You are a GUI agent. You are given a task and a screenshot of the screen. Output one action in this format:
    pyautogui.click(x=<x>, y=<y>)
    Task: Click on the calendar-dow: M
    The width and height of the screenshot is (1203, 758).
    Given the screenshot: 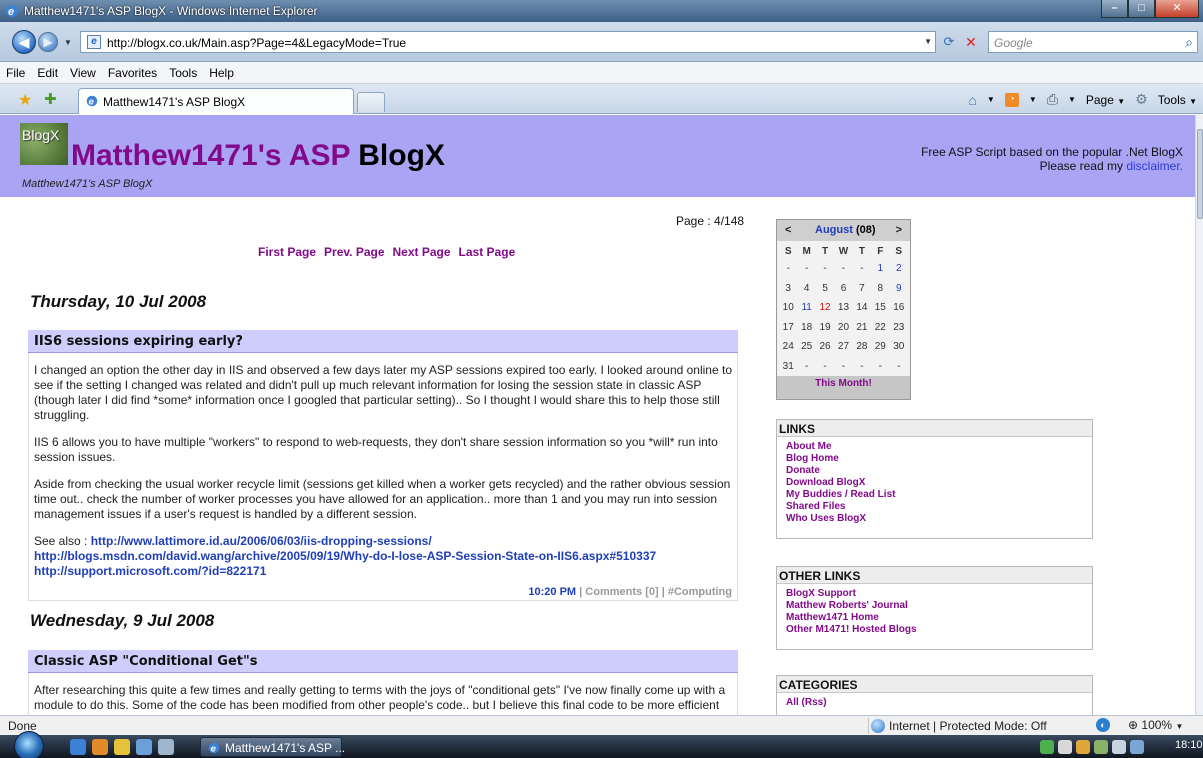 What is the action you would take?
    pyautogui.click(x=806, y=251)
    